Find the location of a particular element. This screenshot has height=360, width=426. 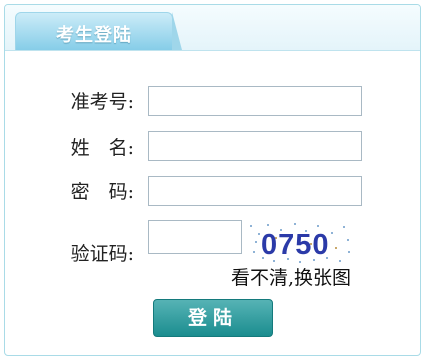

login-button: 登陆 is located at coordinates (213, 318).